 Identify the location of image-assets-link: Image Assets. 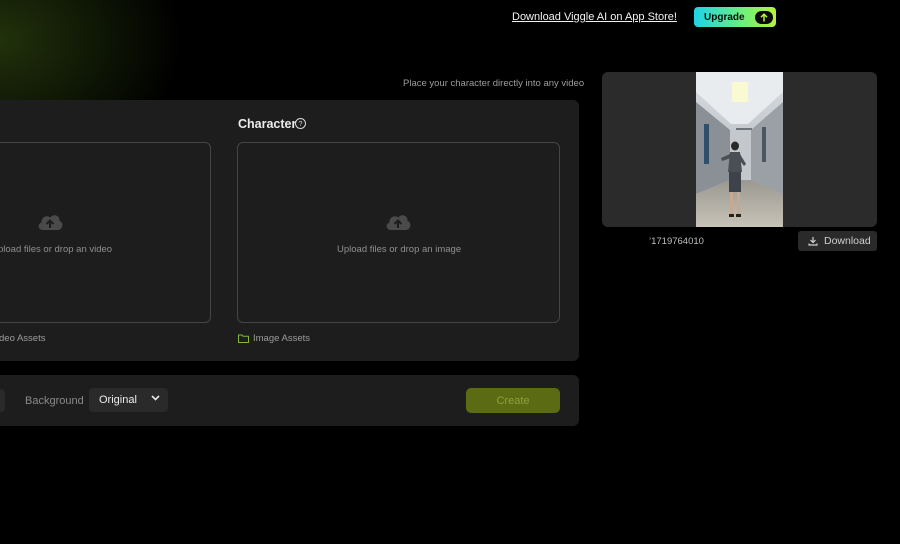
(281, 338).